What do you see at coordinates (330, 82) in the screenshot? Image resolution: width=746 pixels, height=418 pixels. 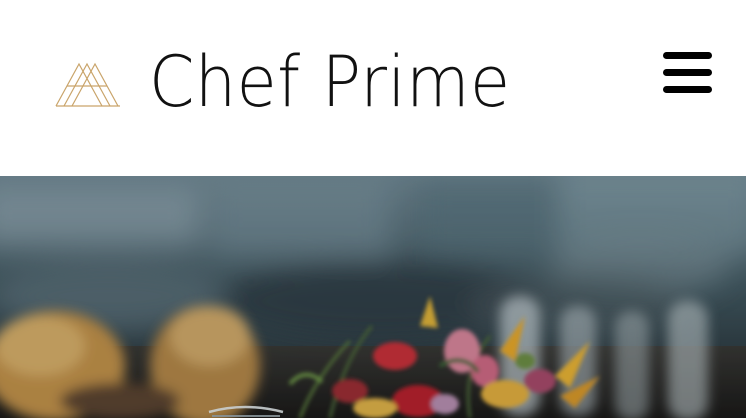 I see `brand-name: Chef Prime` at bounding box center [330, 82].